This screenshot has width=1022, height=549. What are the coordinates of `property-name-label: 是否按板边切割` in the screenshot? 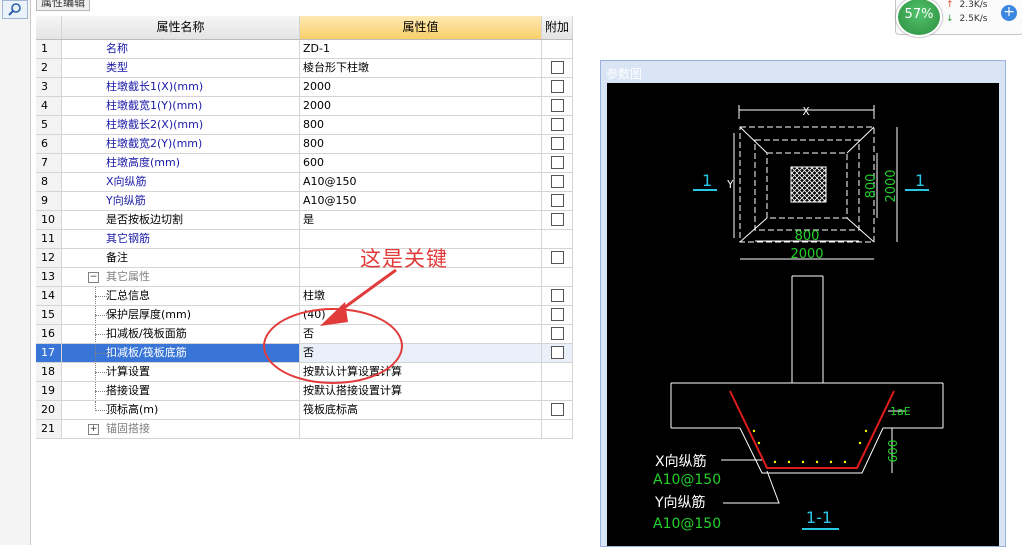 It's located at (144, 219).